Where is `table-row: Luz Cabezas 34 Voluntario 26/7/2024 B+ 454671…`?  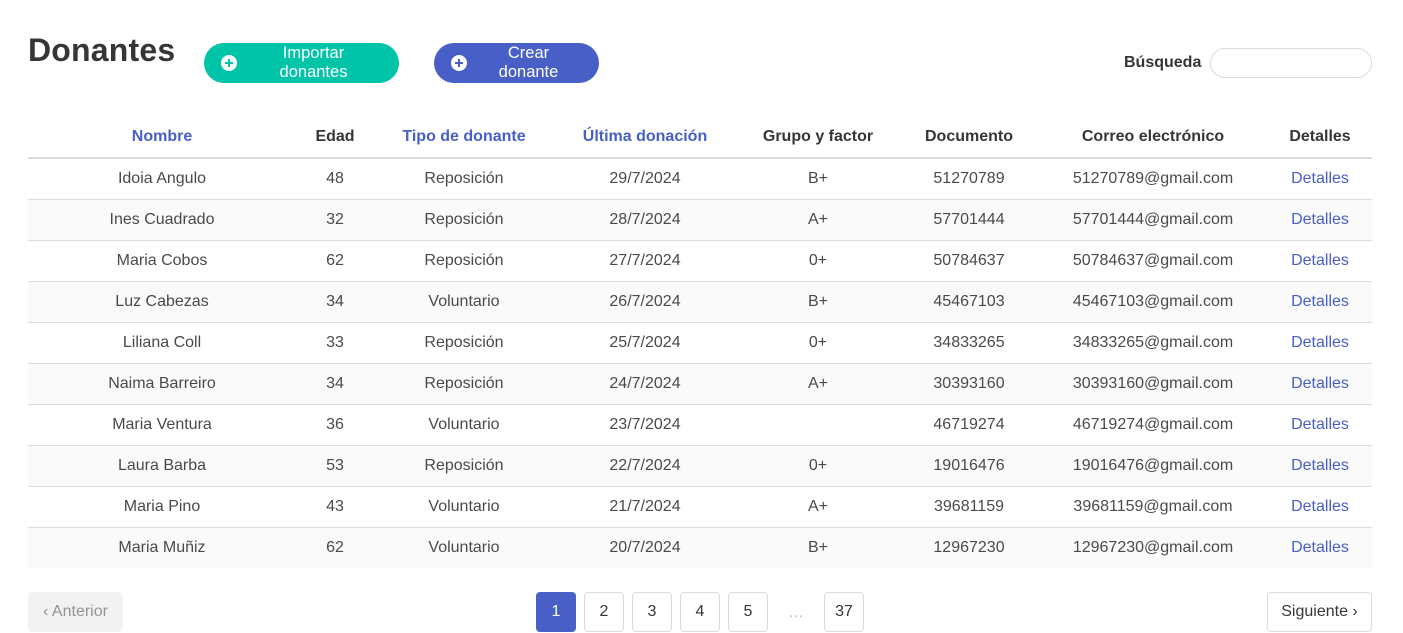
table-row: Luz Cabezas 34 Voluntario 26/7/2024 B+ 454671… is located at coordinates (700, 302).